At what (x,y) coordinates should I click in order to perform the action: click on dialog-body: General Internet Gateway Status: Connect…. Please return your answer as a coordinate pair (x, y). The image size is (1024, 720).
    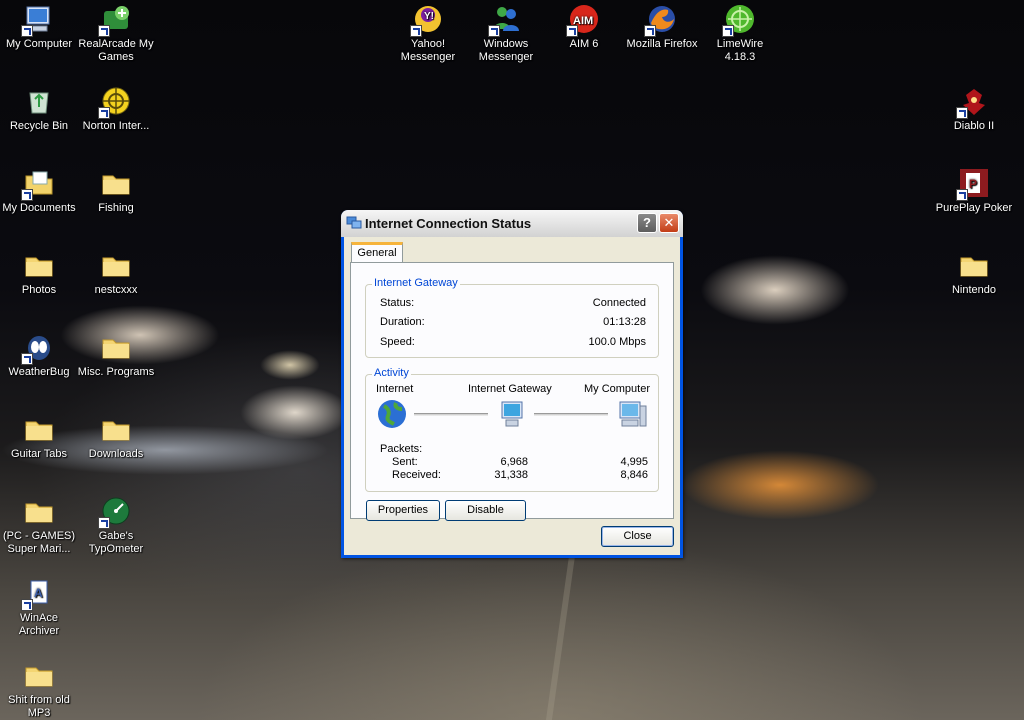
    Looking at the image, I should click on (512, 396).